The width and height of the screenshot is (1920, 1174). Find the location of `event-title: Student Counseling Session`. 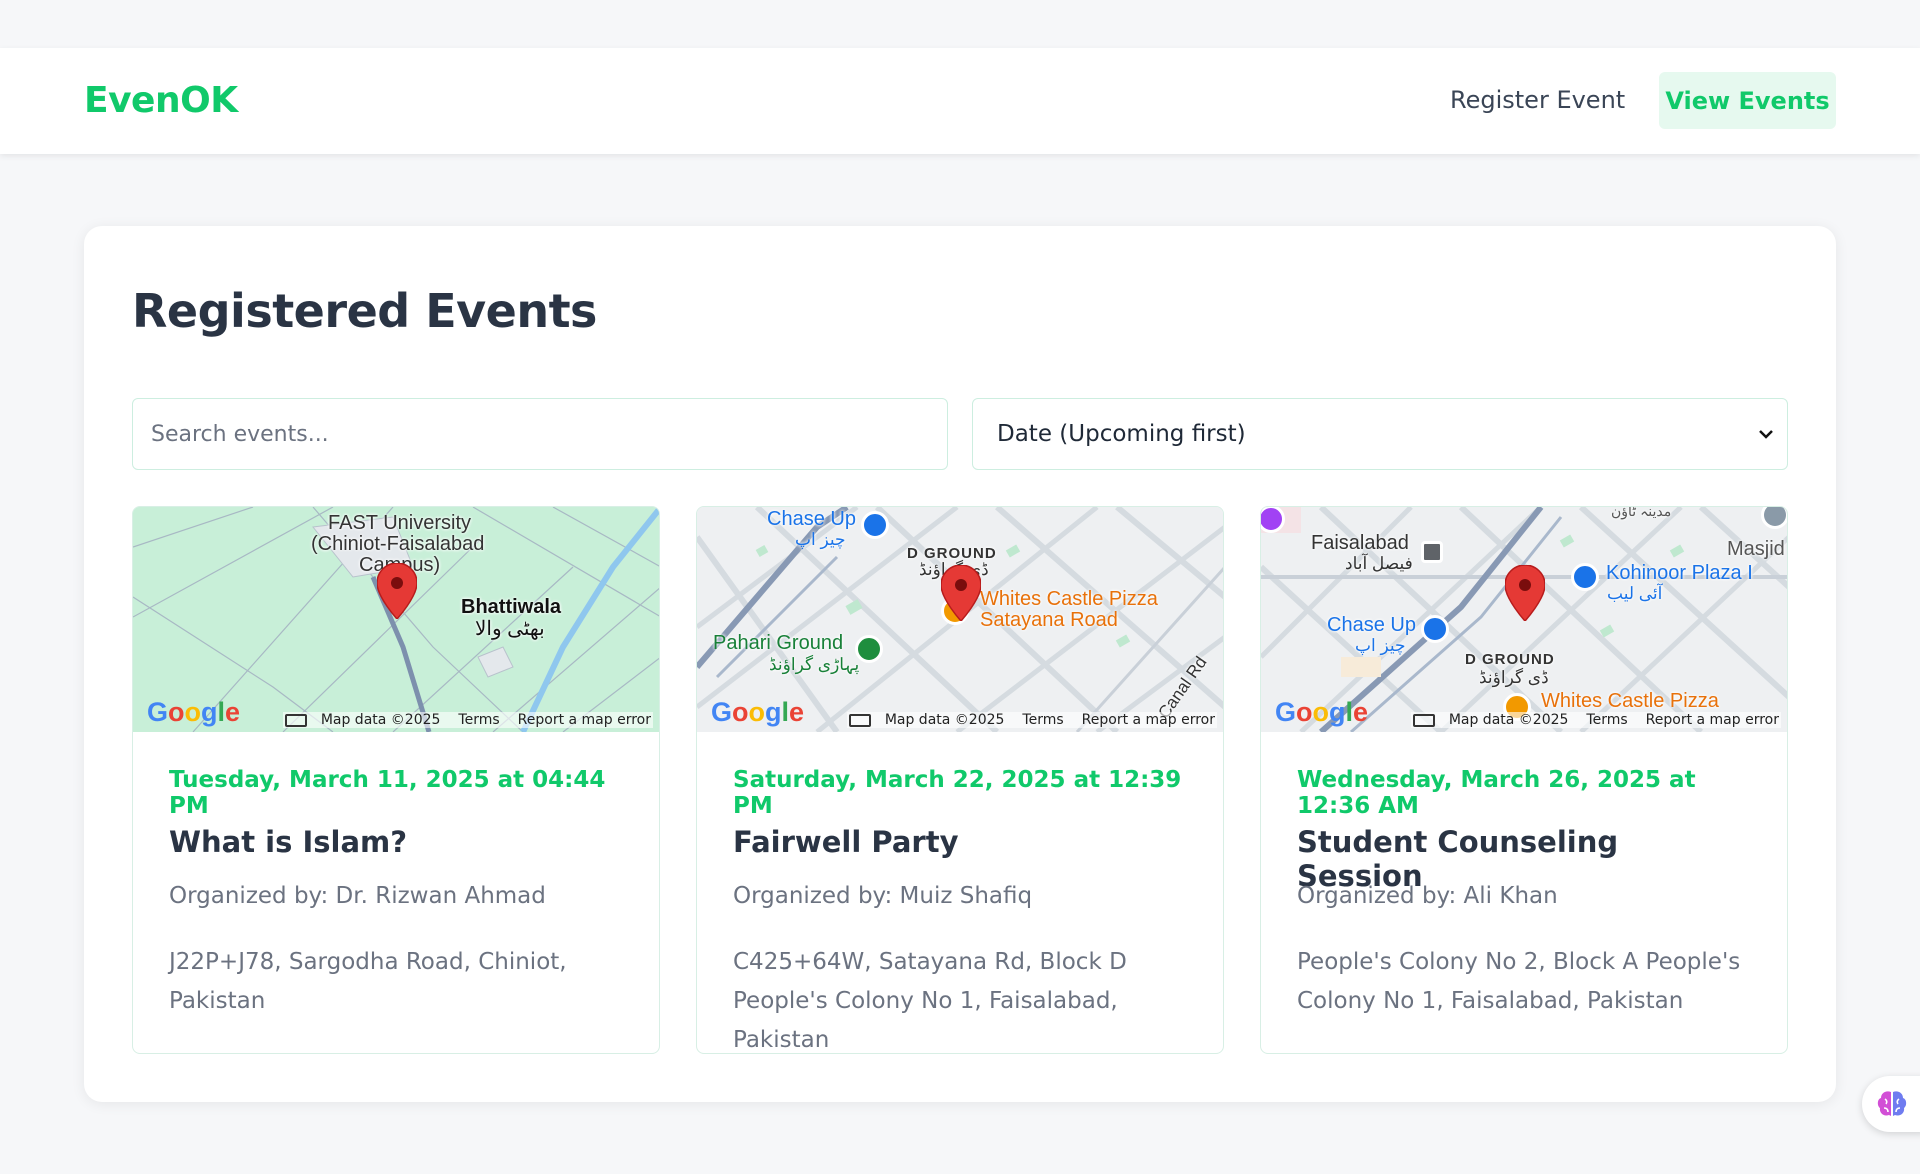

event-title: Student Counseling Session is located at coordinates (1458, 859).